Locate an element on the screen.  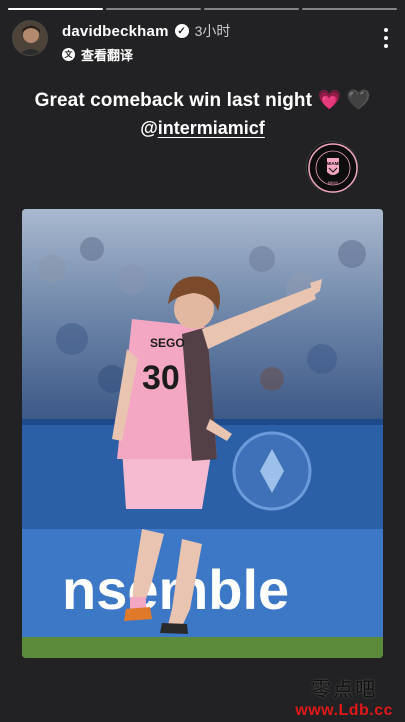
caption-line-1: Great comeback win last night 💗 🖤 is located at coordinates (202, 100).